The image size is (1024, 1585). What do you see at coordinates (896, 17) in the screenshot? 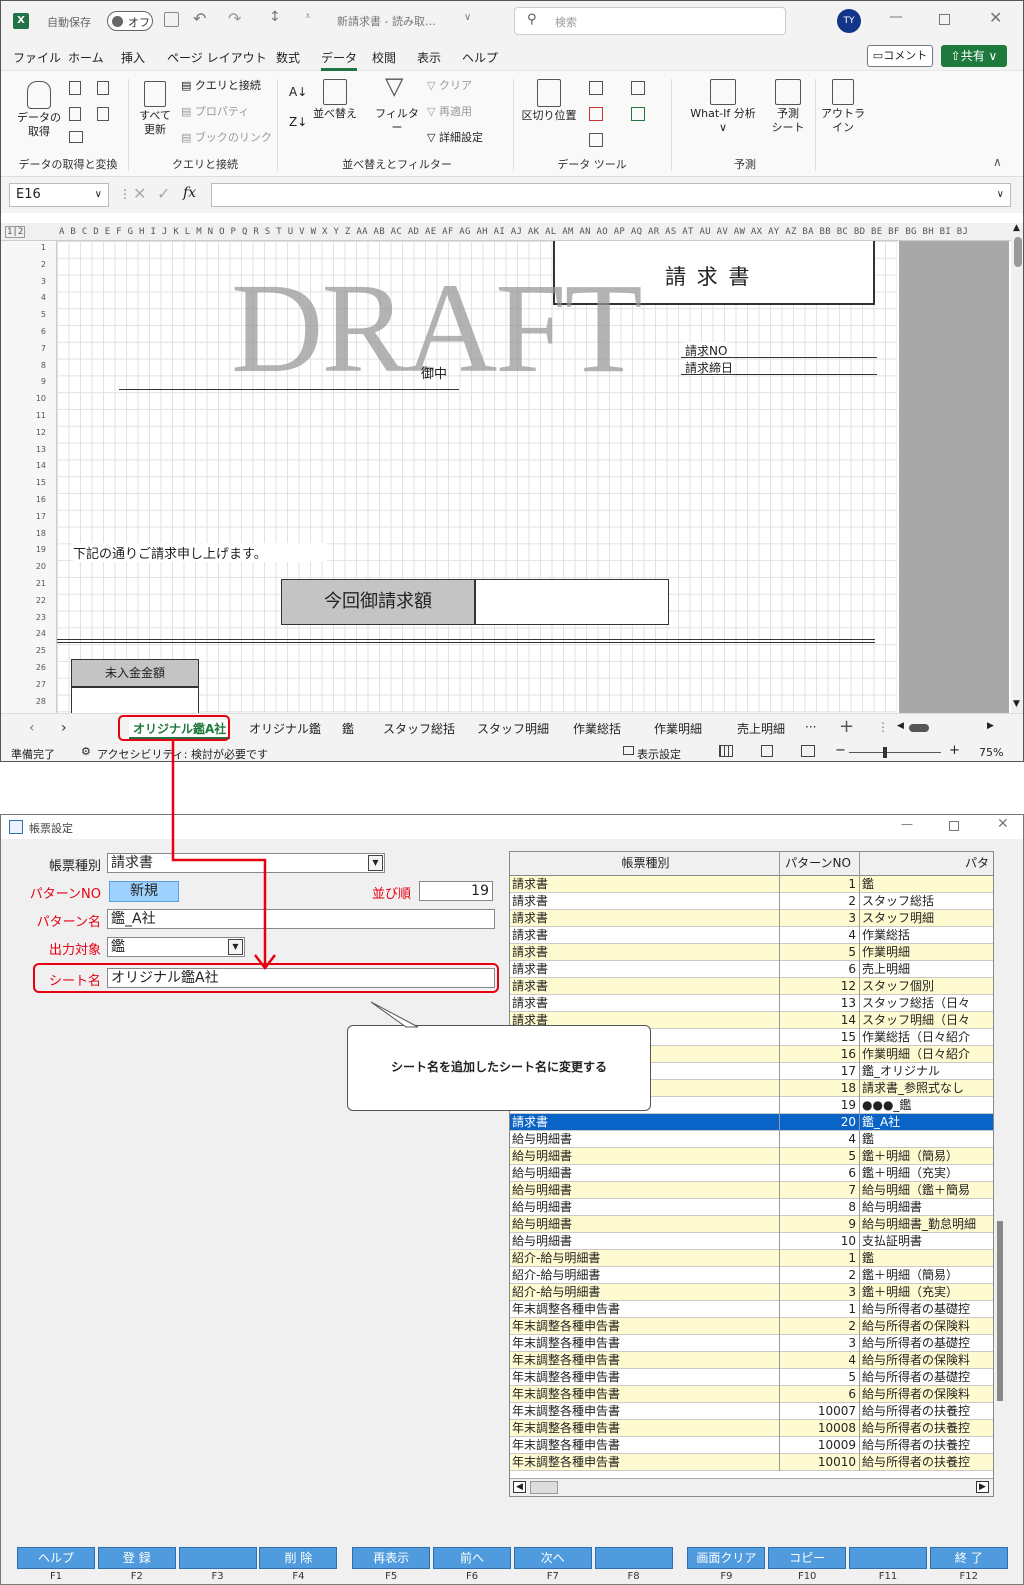
I see `minimize-icon: —` at bounding box center [896, 17].